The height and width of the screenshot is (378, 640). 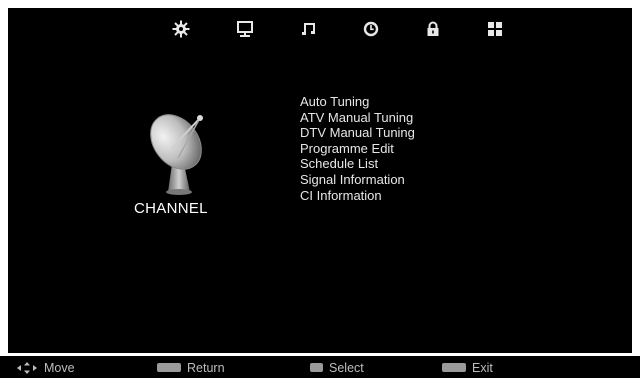 I want to click on menu-item-auto-tuning: Auto Tuning, so click(x=357, y=102).